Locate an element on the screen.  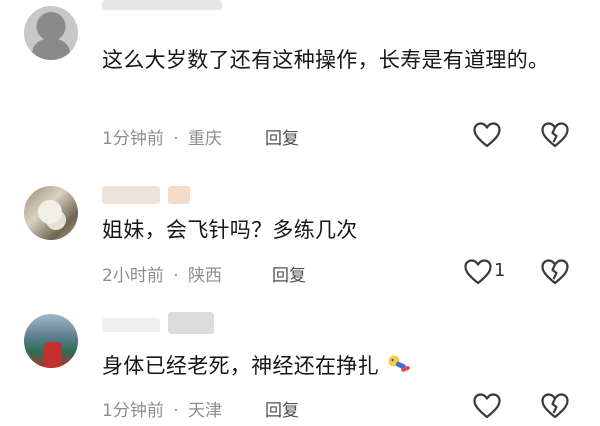
comment-text: 姐妹，会飞针吗？多练几次 is located at coordinates (230, 230).